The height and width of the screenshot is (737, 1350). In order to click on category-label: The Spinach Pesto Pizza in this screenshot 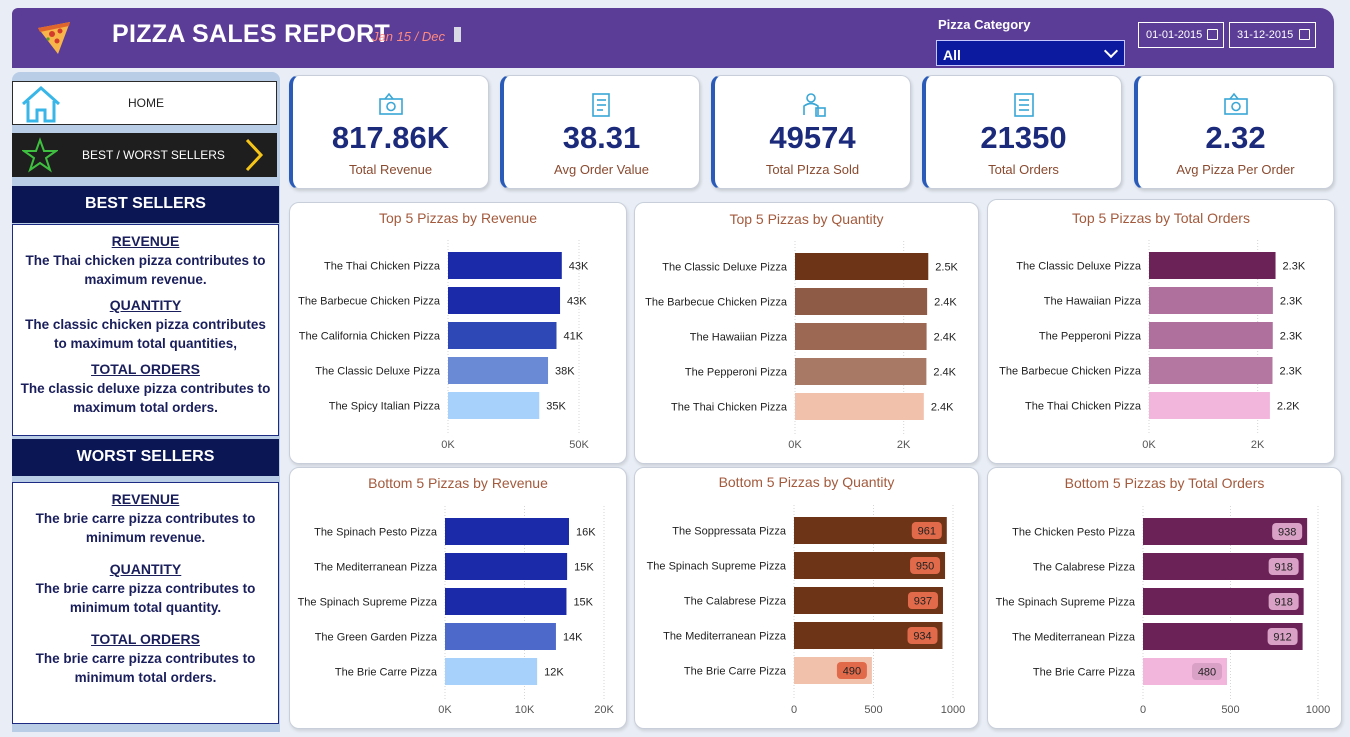, I will do `click(376, 533)`.